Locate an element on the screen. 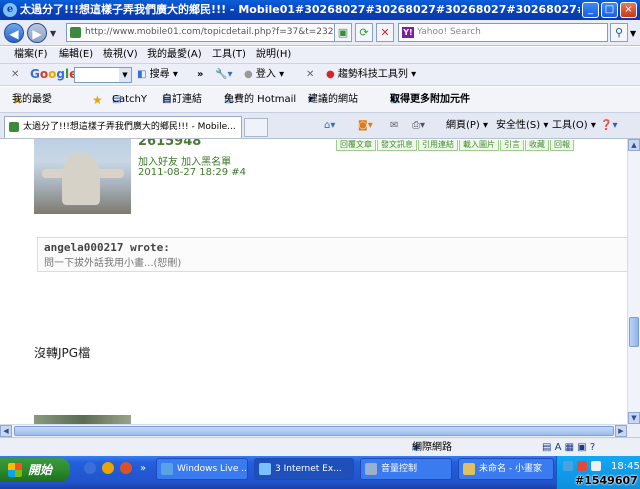 Image resolution: width=640 pixels, height=489 pixels. menu-safety: 安全性(S) ▾ is located at coordinates (522, 126).